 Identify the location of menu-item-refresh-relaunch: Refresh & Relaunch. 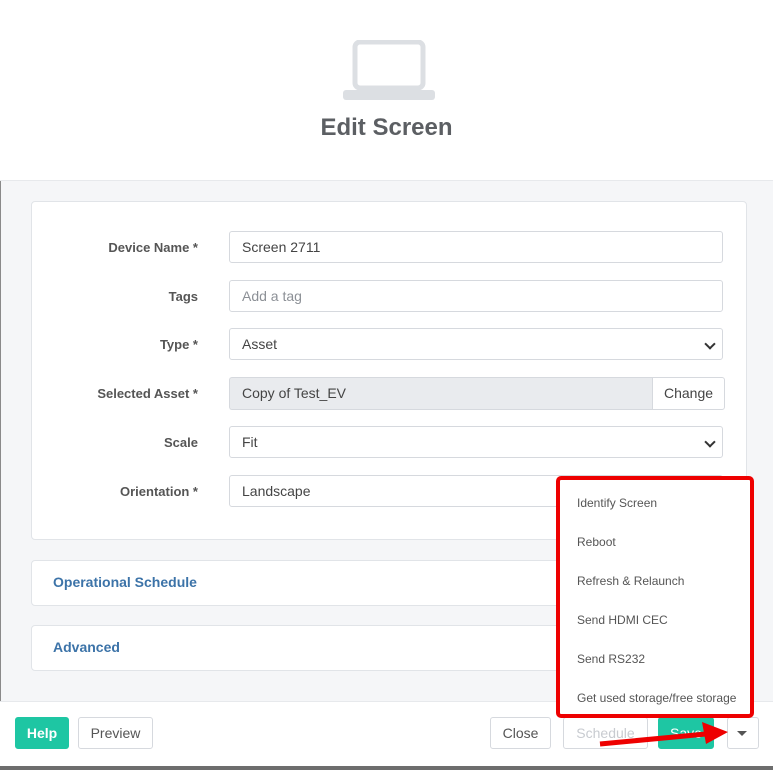
(630, 581).